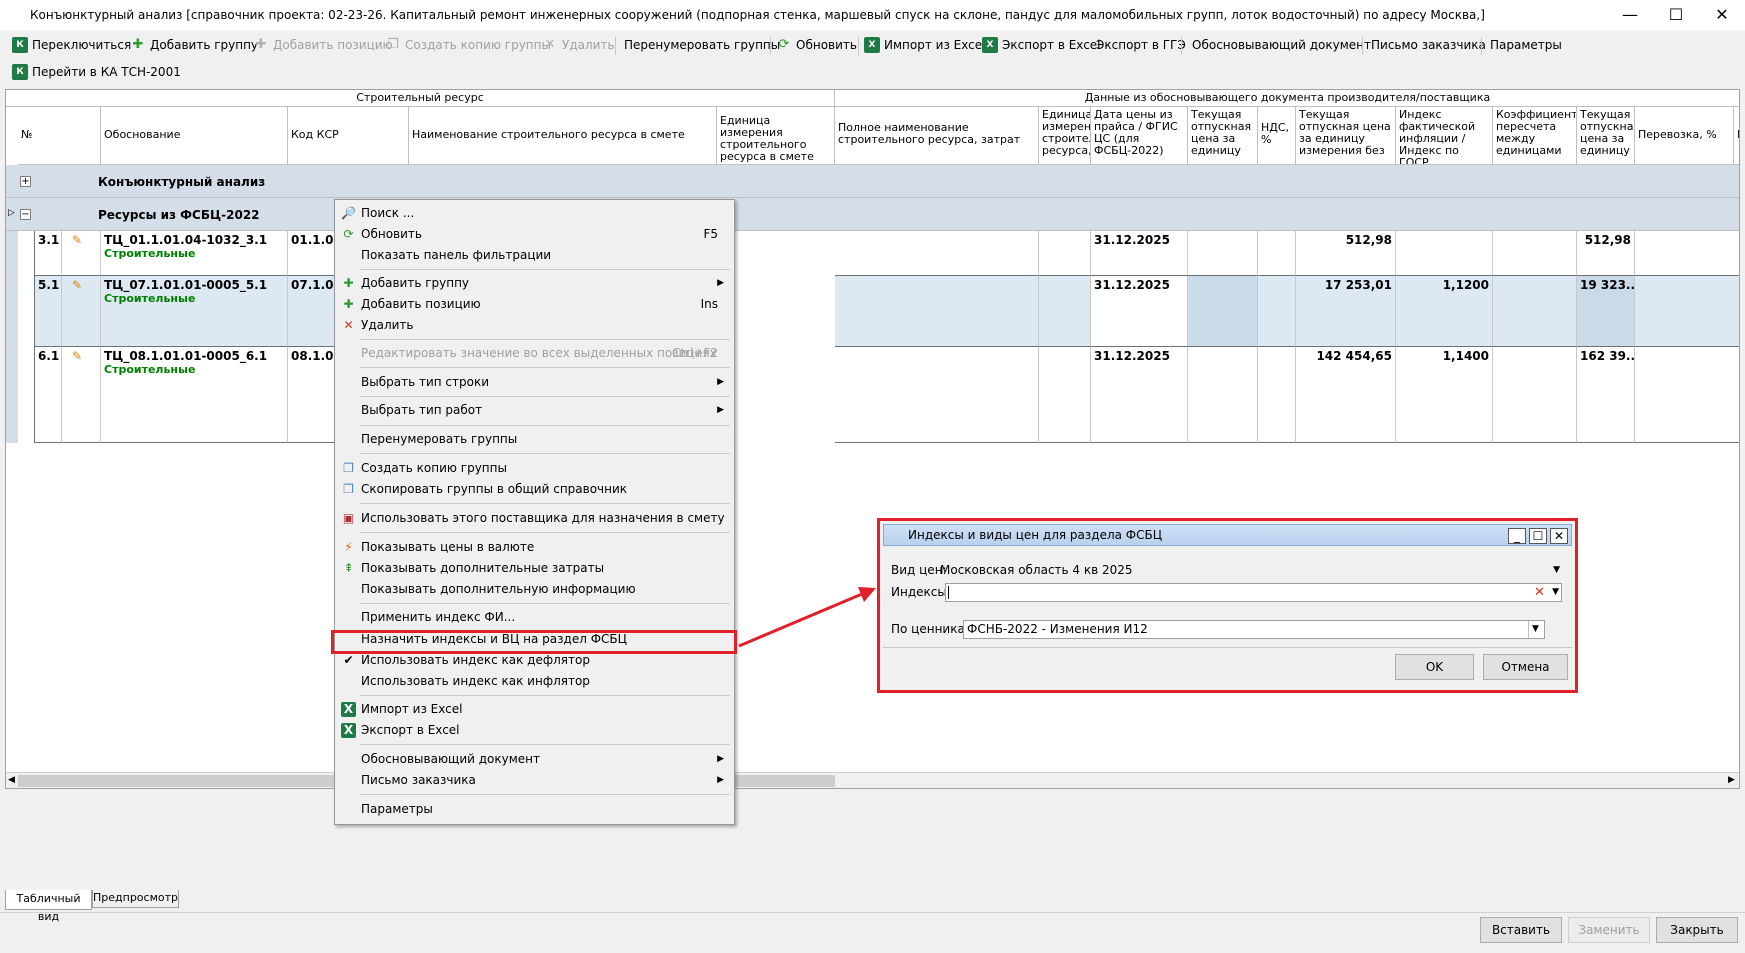 This screenshot has width=1745, height=953. Describe the element at coordinates (1609, 930) in the screenshot. I see `replace-button: Заменить` at that location.